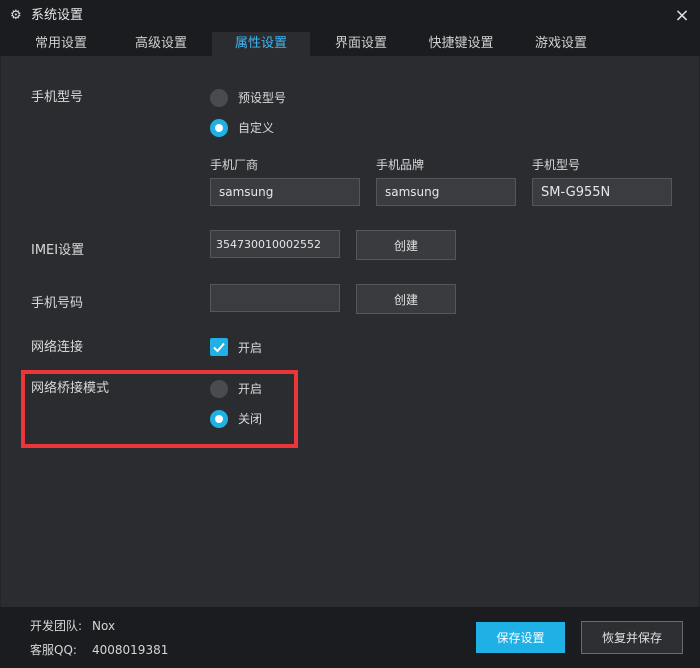  Describe the element at coordinates (350, 16) in the screenshot. I see `title-bar: ⚙ 系统设置 ×` at that location.